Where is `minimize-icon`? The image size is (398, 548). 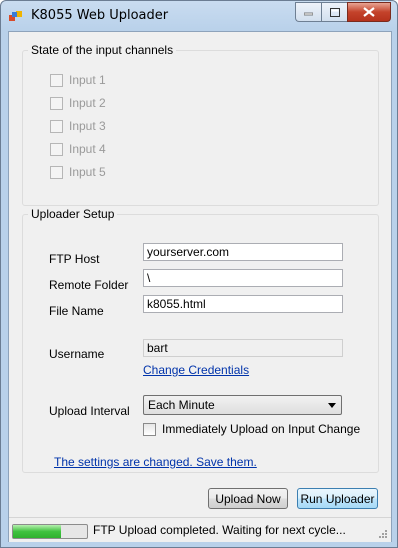 minimize-icon is located at coordinates (308, 14).